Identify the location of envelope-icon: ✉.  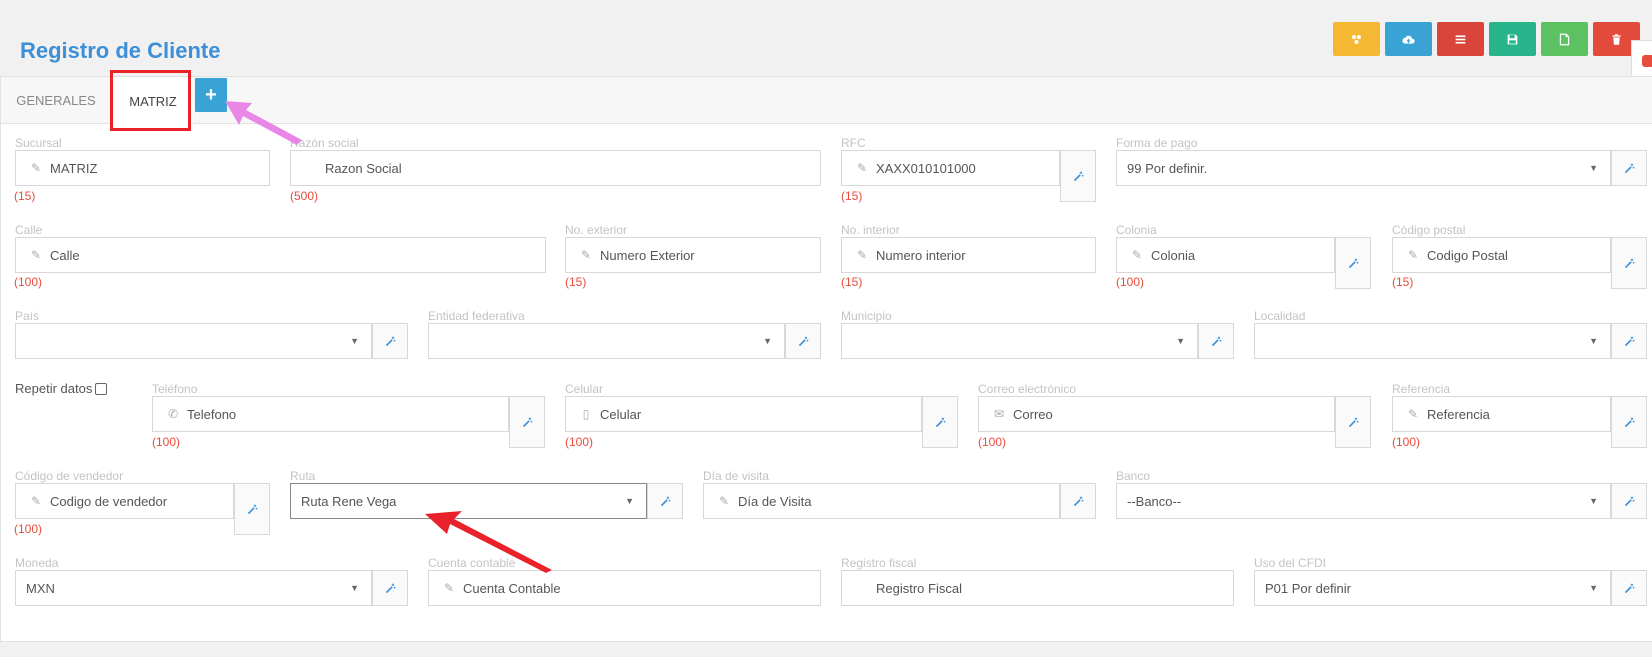
(999, 414).